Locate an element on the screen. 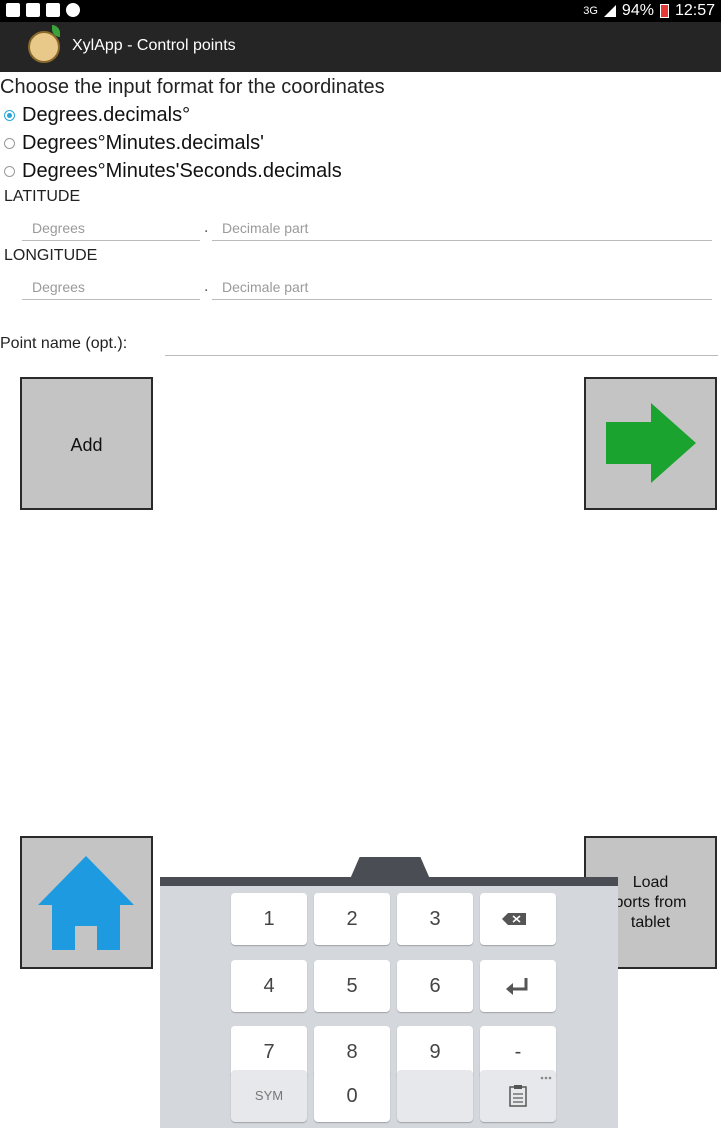 This screenshot has width=721, height=1142. longitude-label: LONGITUDE is located at coordinates (51, 255).